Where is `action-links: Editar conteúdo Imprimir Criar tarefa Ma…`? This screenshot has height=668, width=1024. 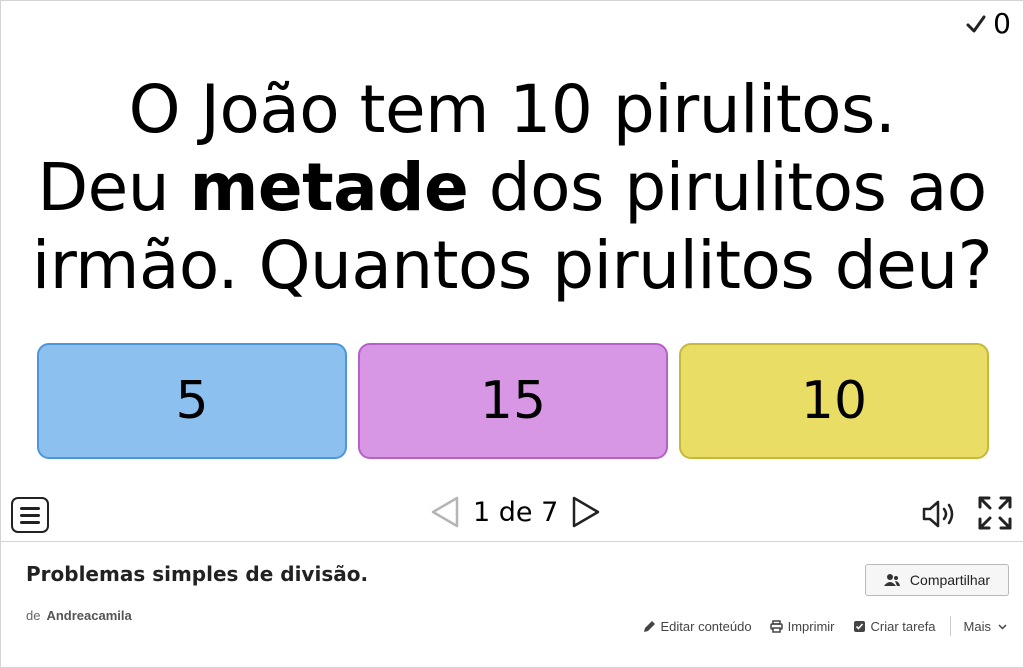 action-links: Editar conteúdo Imprimir Criar tarefa Ma… is located at coordinates (817, 626).